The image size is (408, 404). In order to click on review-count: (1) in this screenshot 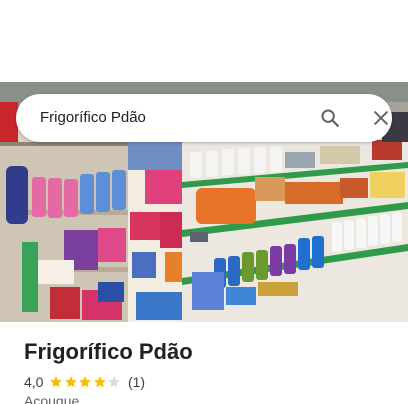, I will do `click(136, 382)`.